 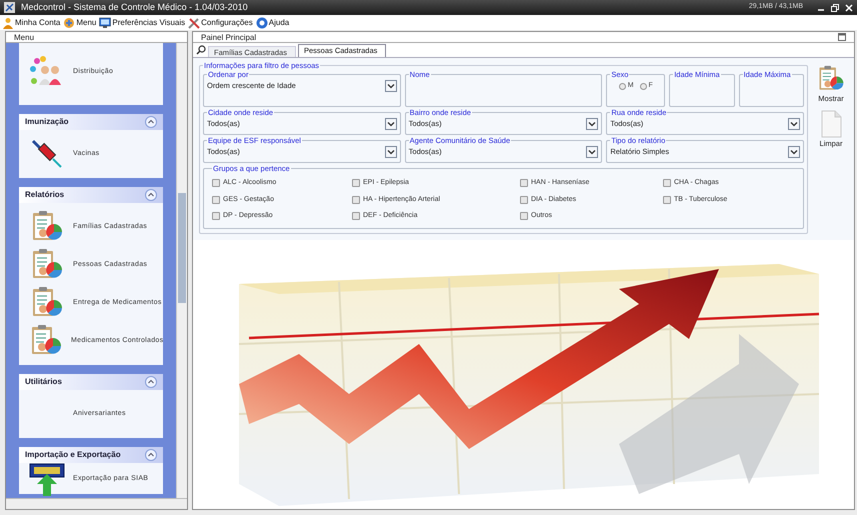 I want to click on person-icon, so click(x=8, y=22).